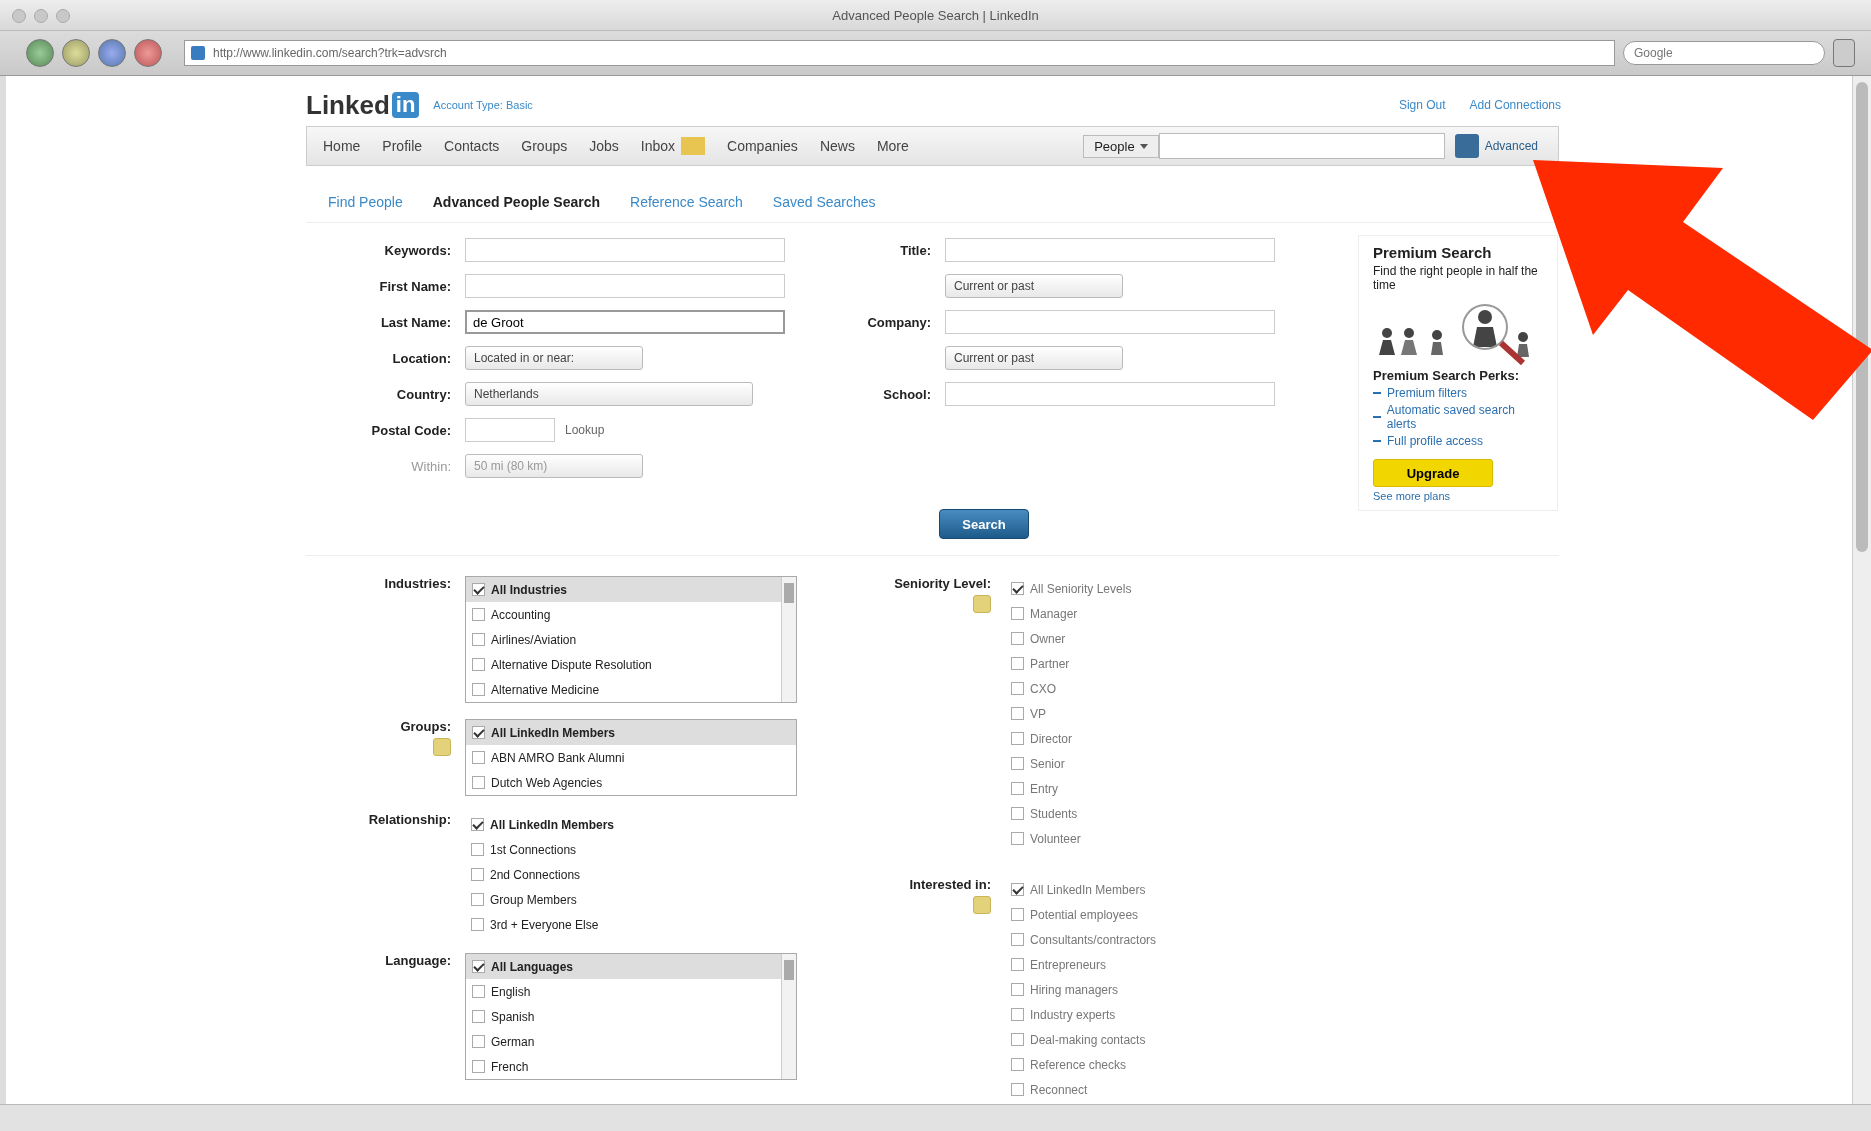 The height and width of the screenshot is (1131, 1871). I want to click on postal-code-field, so click(510, 430).